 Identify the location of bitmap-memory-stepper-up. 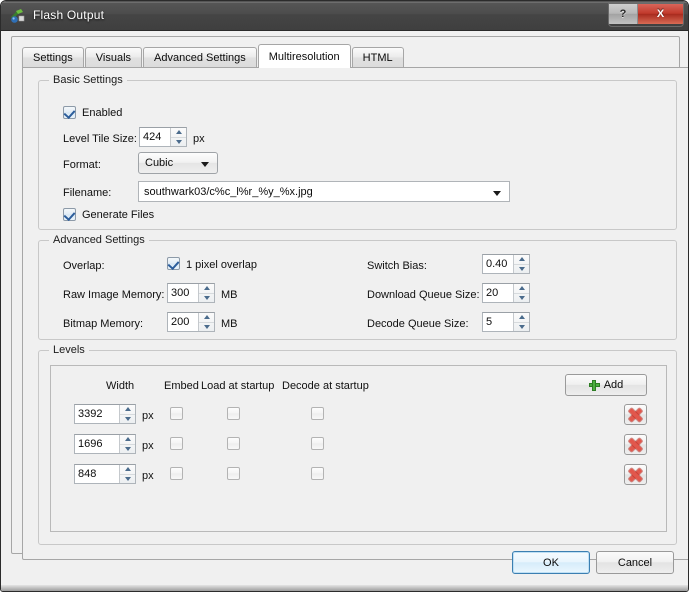
(206, 318).